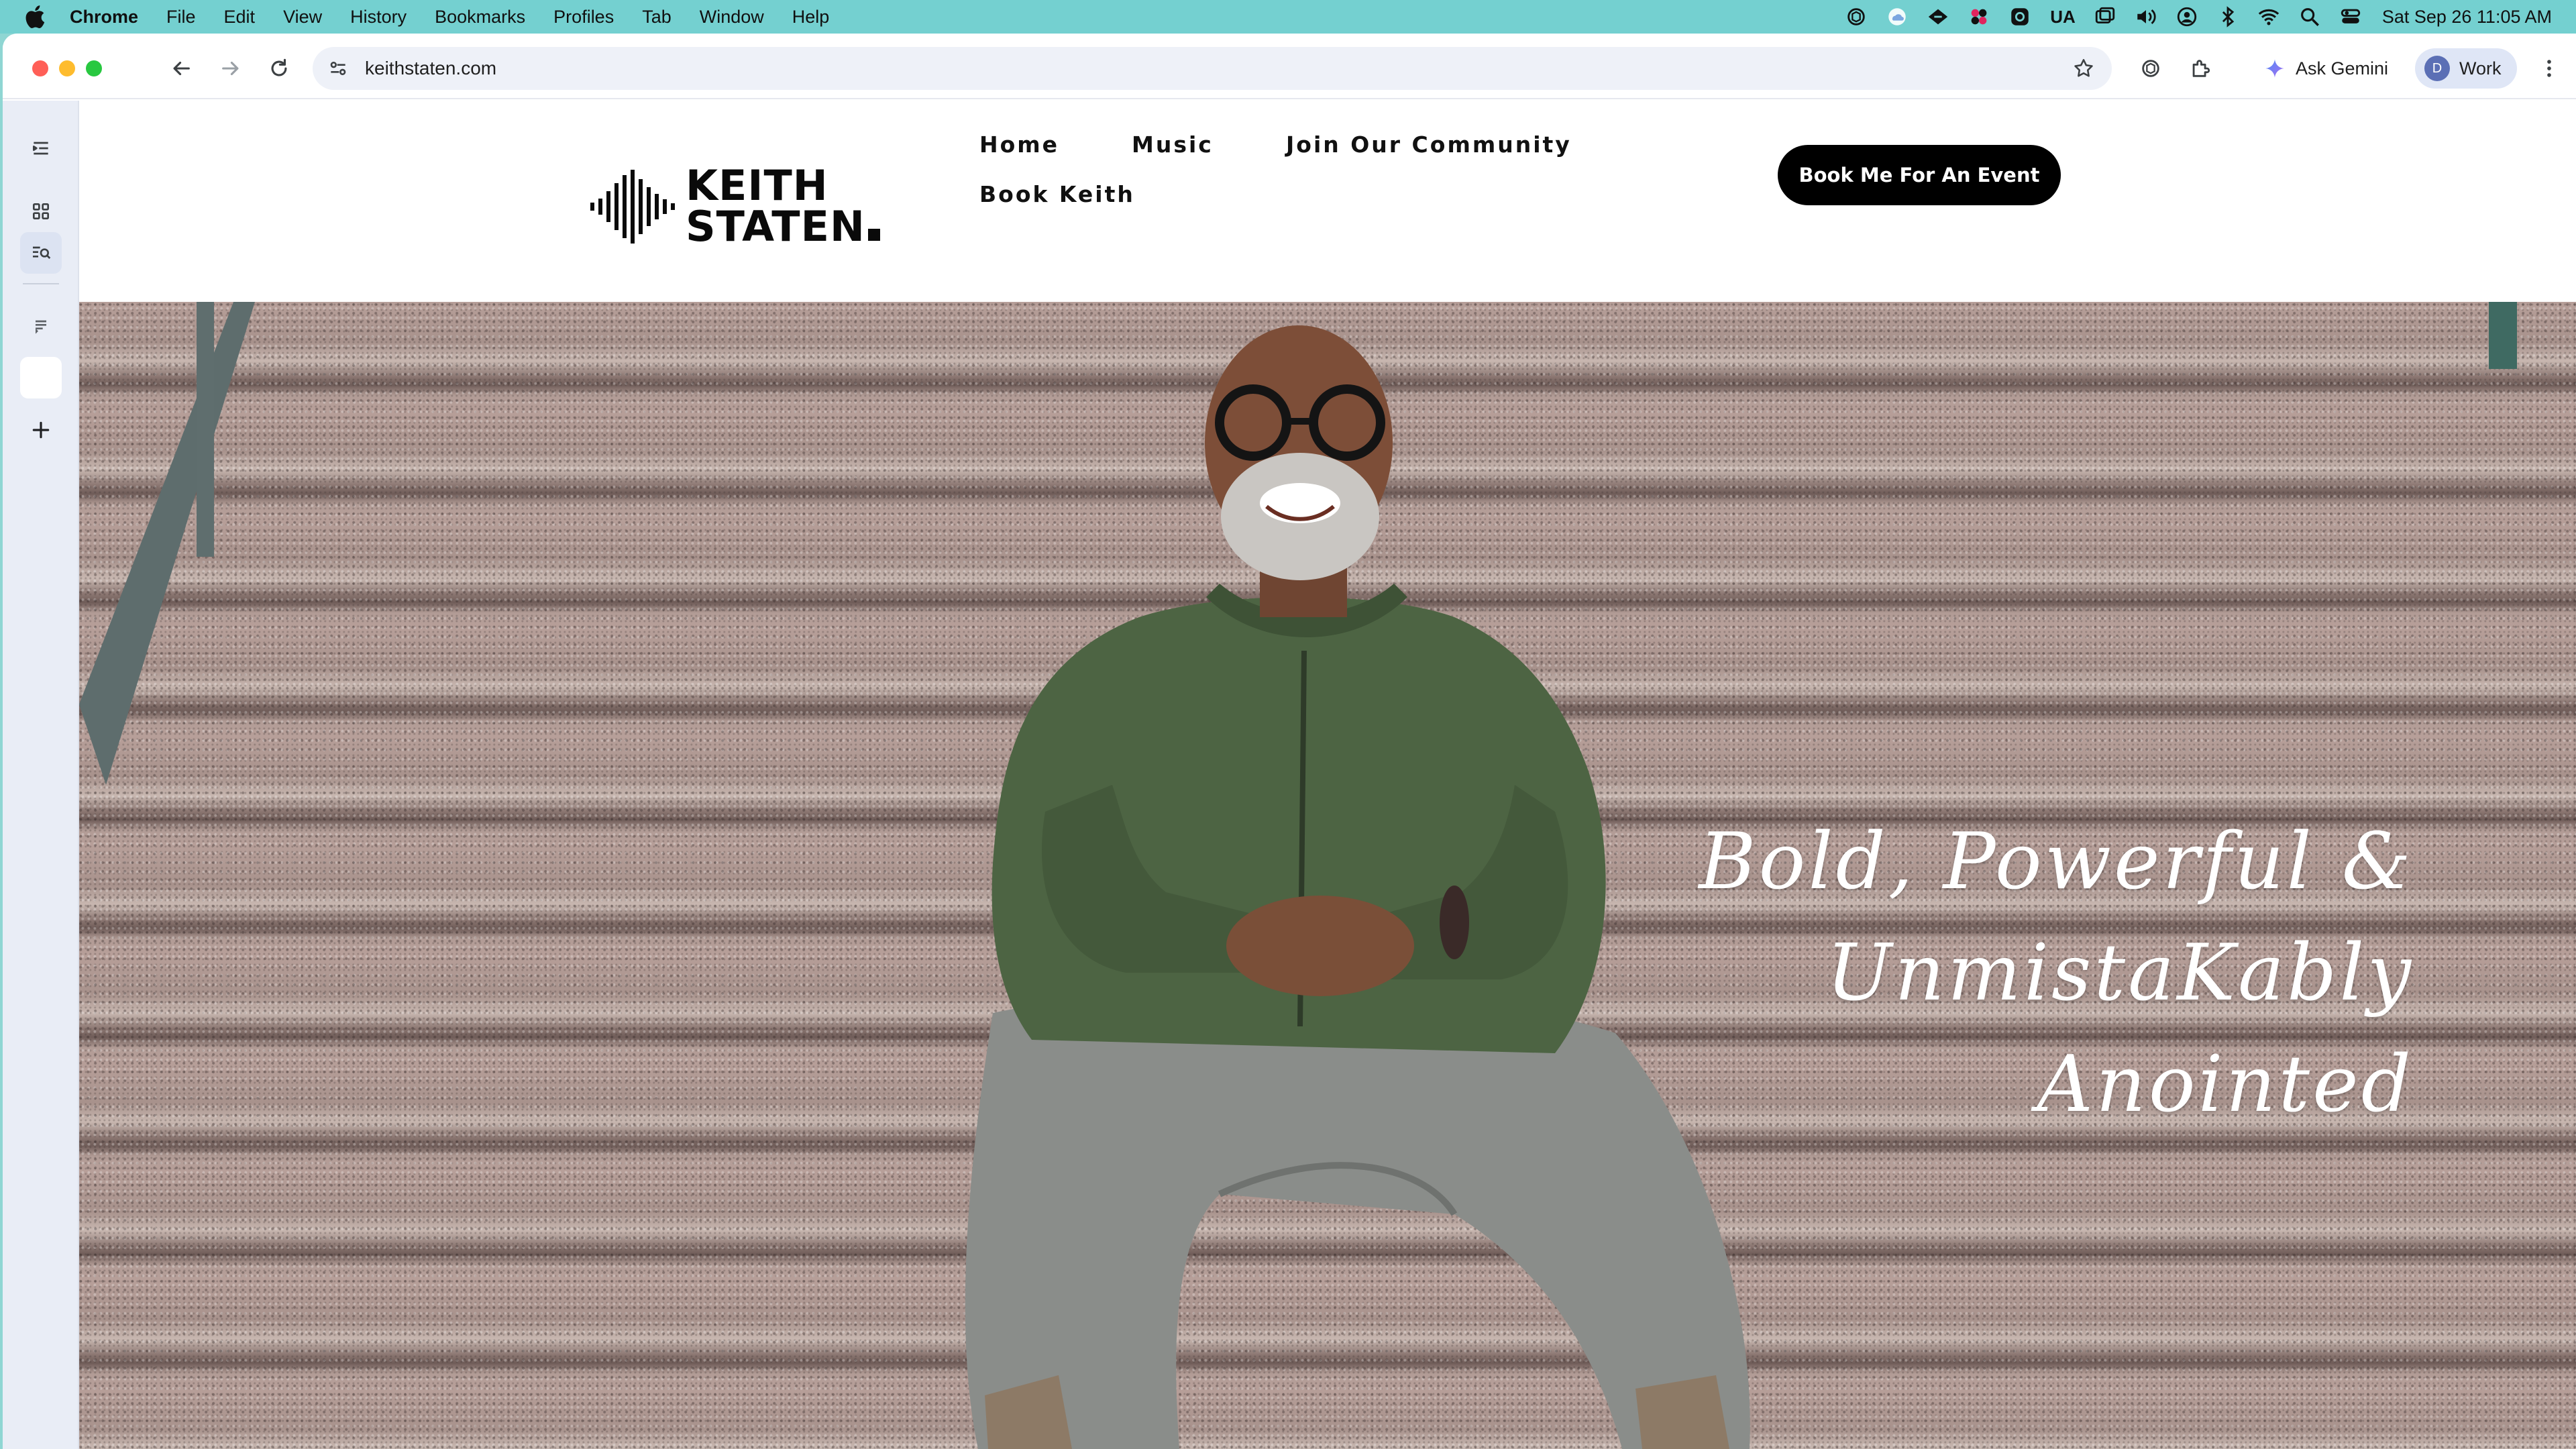 This screenshot has width=2576, height=1449. I want to click on hero-tagline-line-2: UnmistaKably, so click(2120, 973).